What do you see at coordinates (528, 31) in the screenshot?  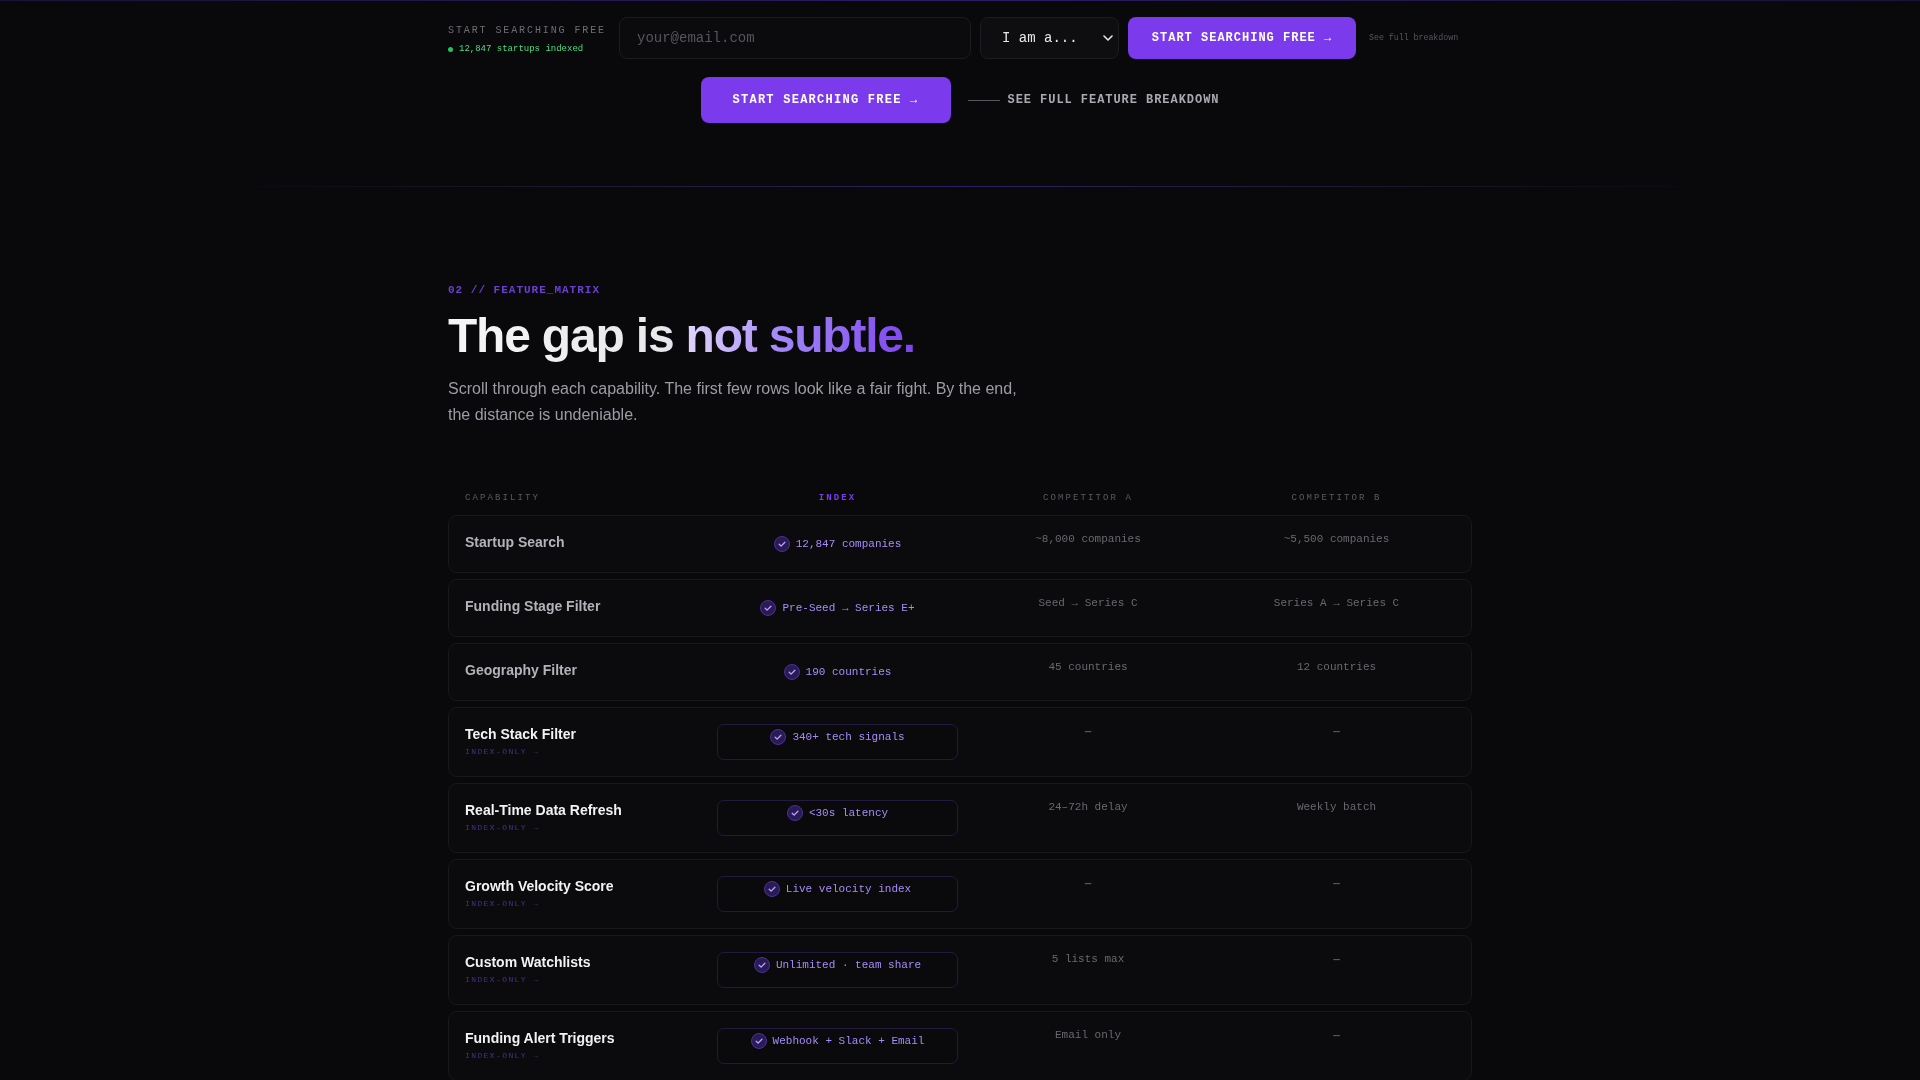 I see `cta-label: START SEARCHING FREE` at bounding box center [528, 31].